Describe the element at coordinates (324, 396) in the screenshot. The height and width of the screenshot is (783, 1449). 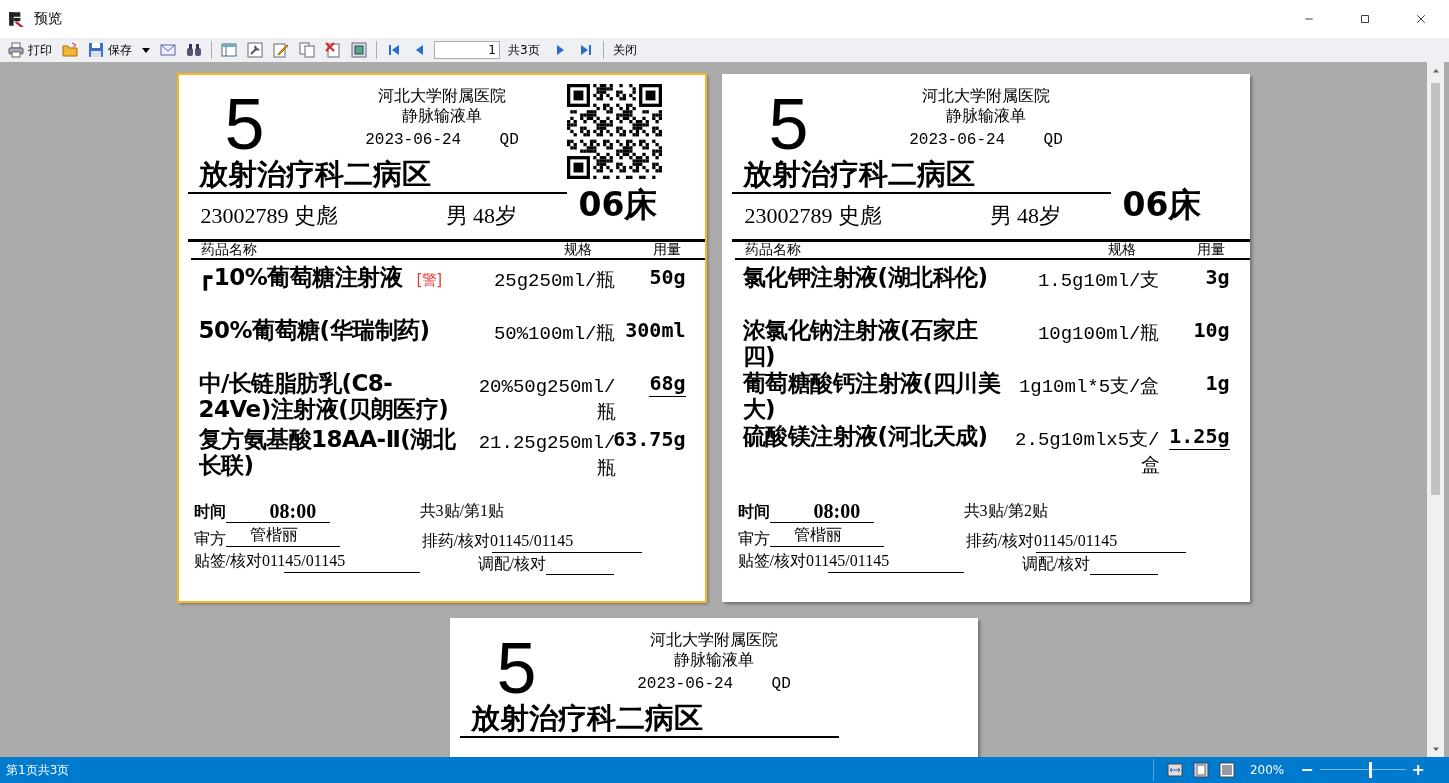
I see `drug-name: 中/长链脂肪乳(C8-24Ve)注射液(贝朗医疗)` at that location.